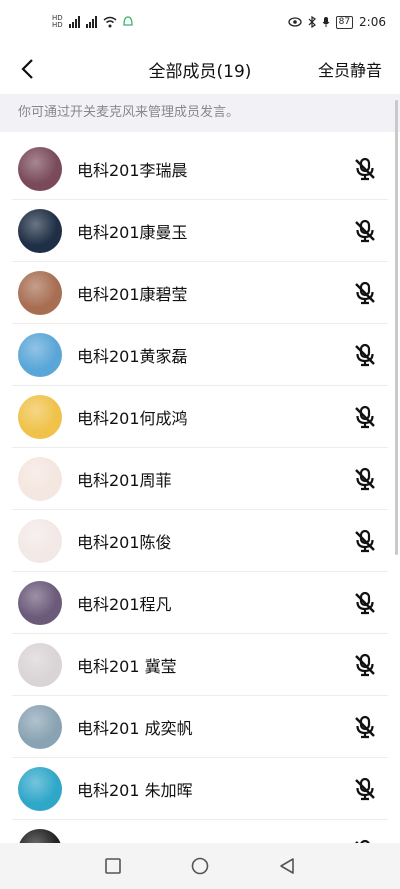 The image size is (400, 889). What do you see at coordinates (200, 113) in the screenshot?
I see `hint-text: 你可通过开关麦克风来管理成员发言。` at bounding box center [200, 113].